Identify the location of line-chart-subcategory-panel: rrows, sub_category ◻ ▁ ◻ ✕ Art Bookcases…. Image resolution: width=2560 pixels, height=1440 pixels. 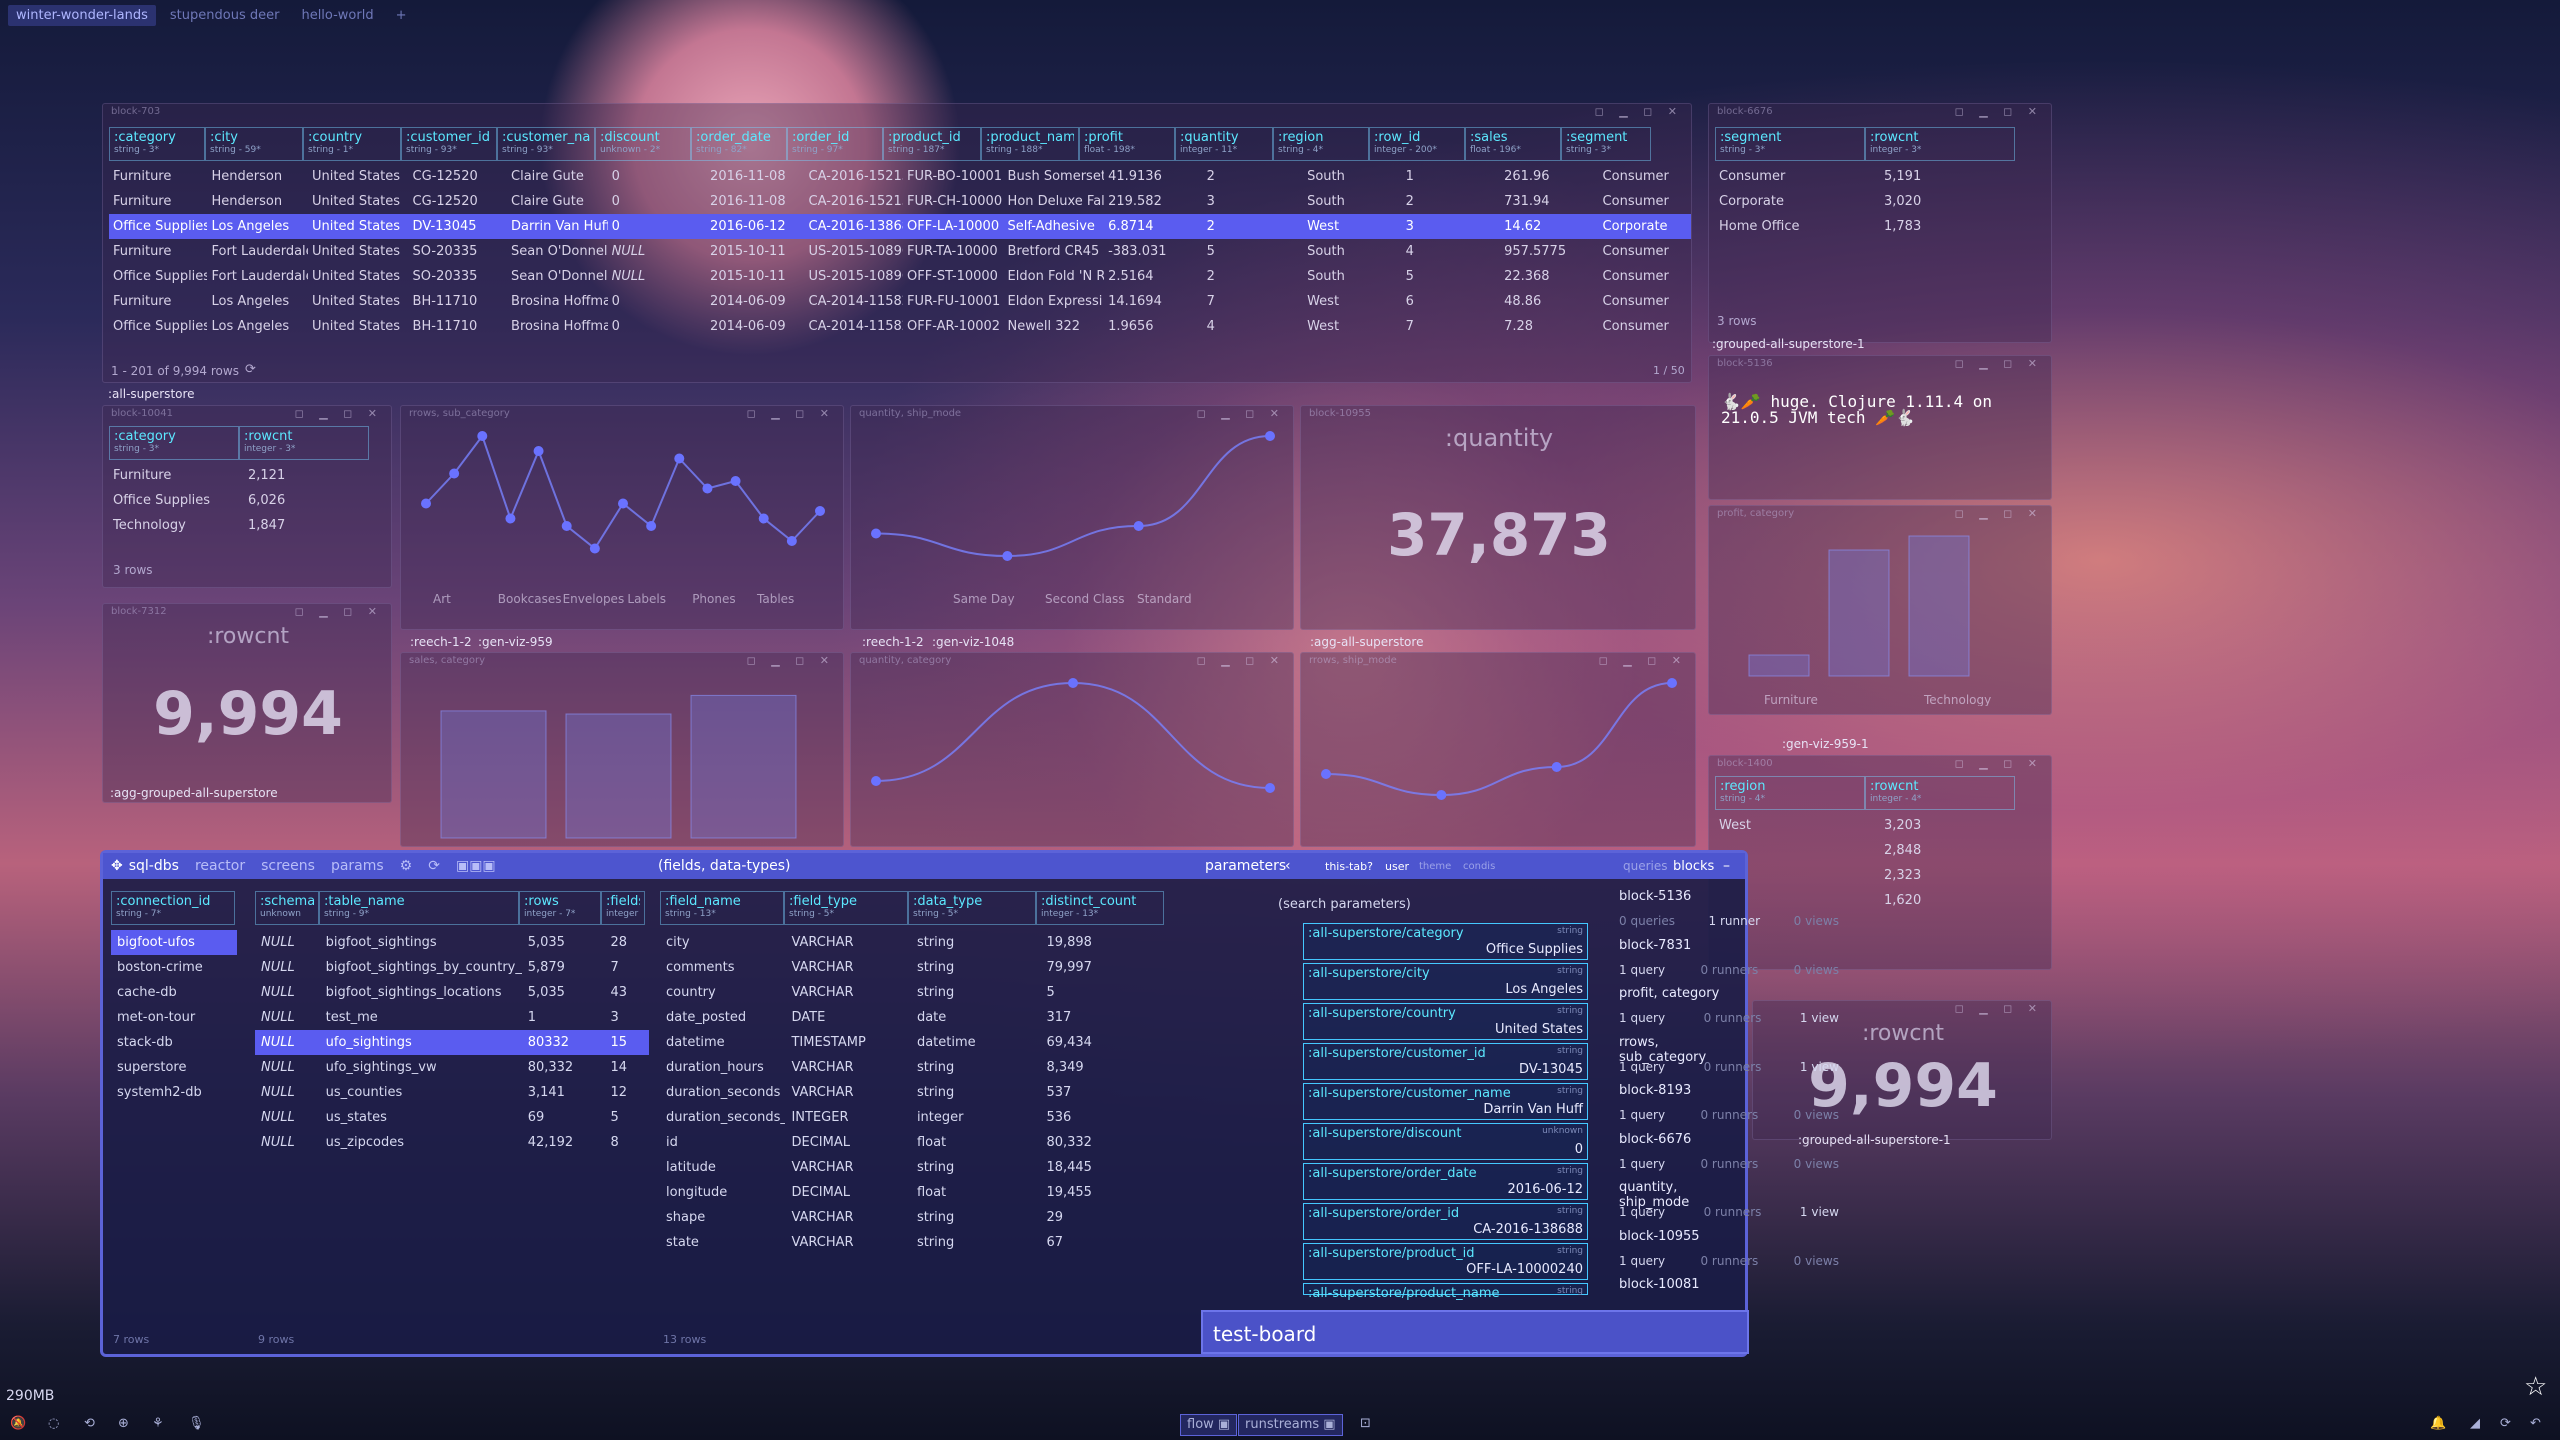
(622, 517).